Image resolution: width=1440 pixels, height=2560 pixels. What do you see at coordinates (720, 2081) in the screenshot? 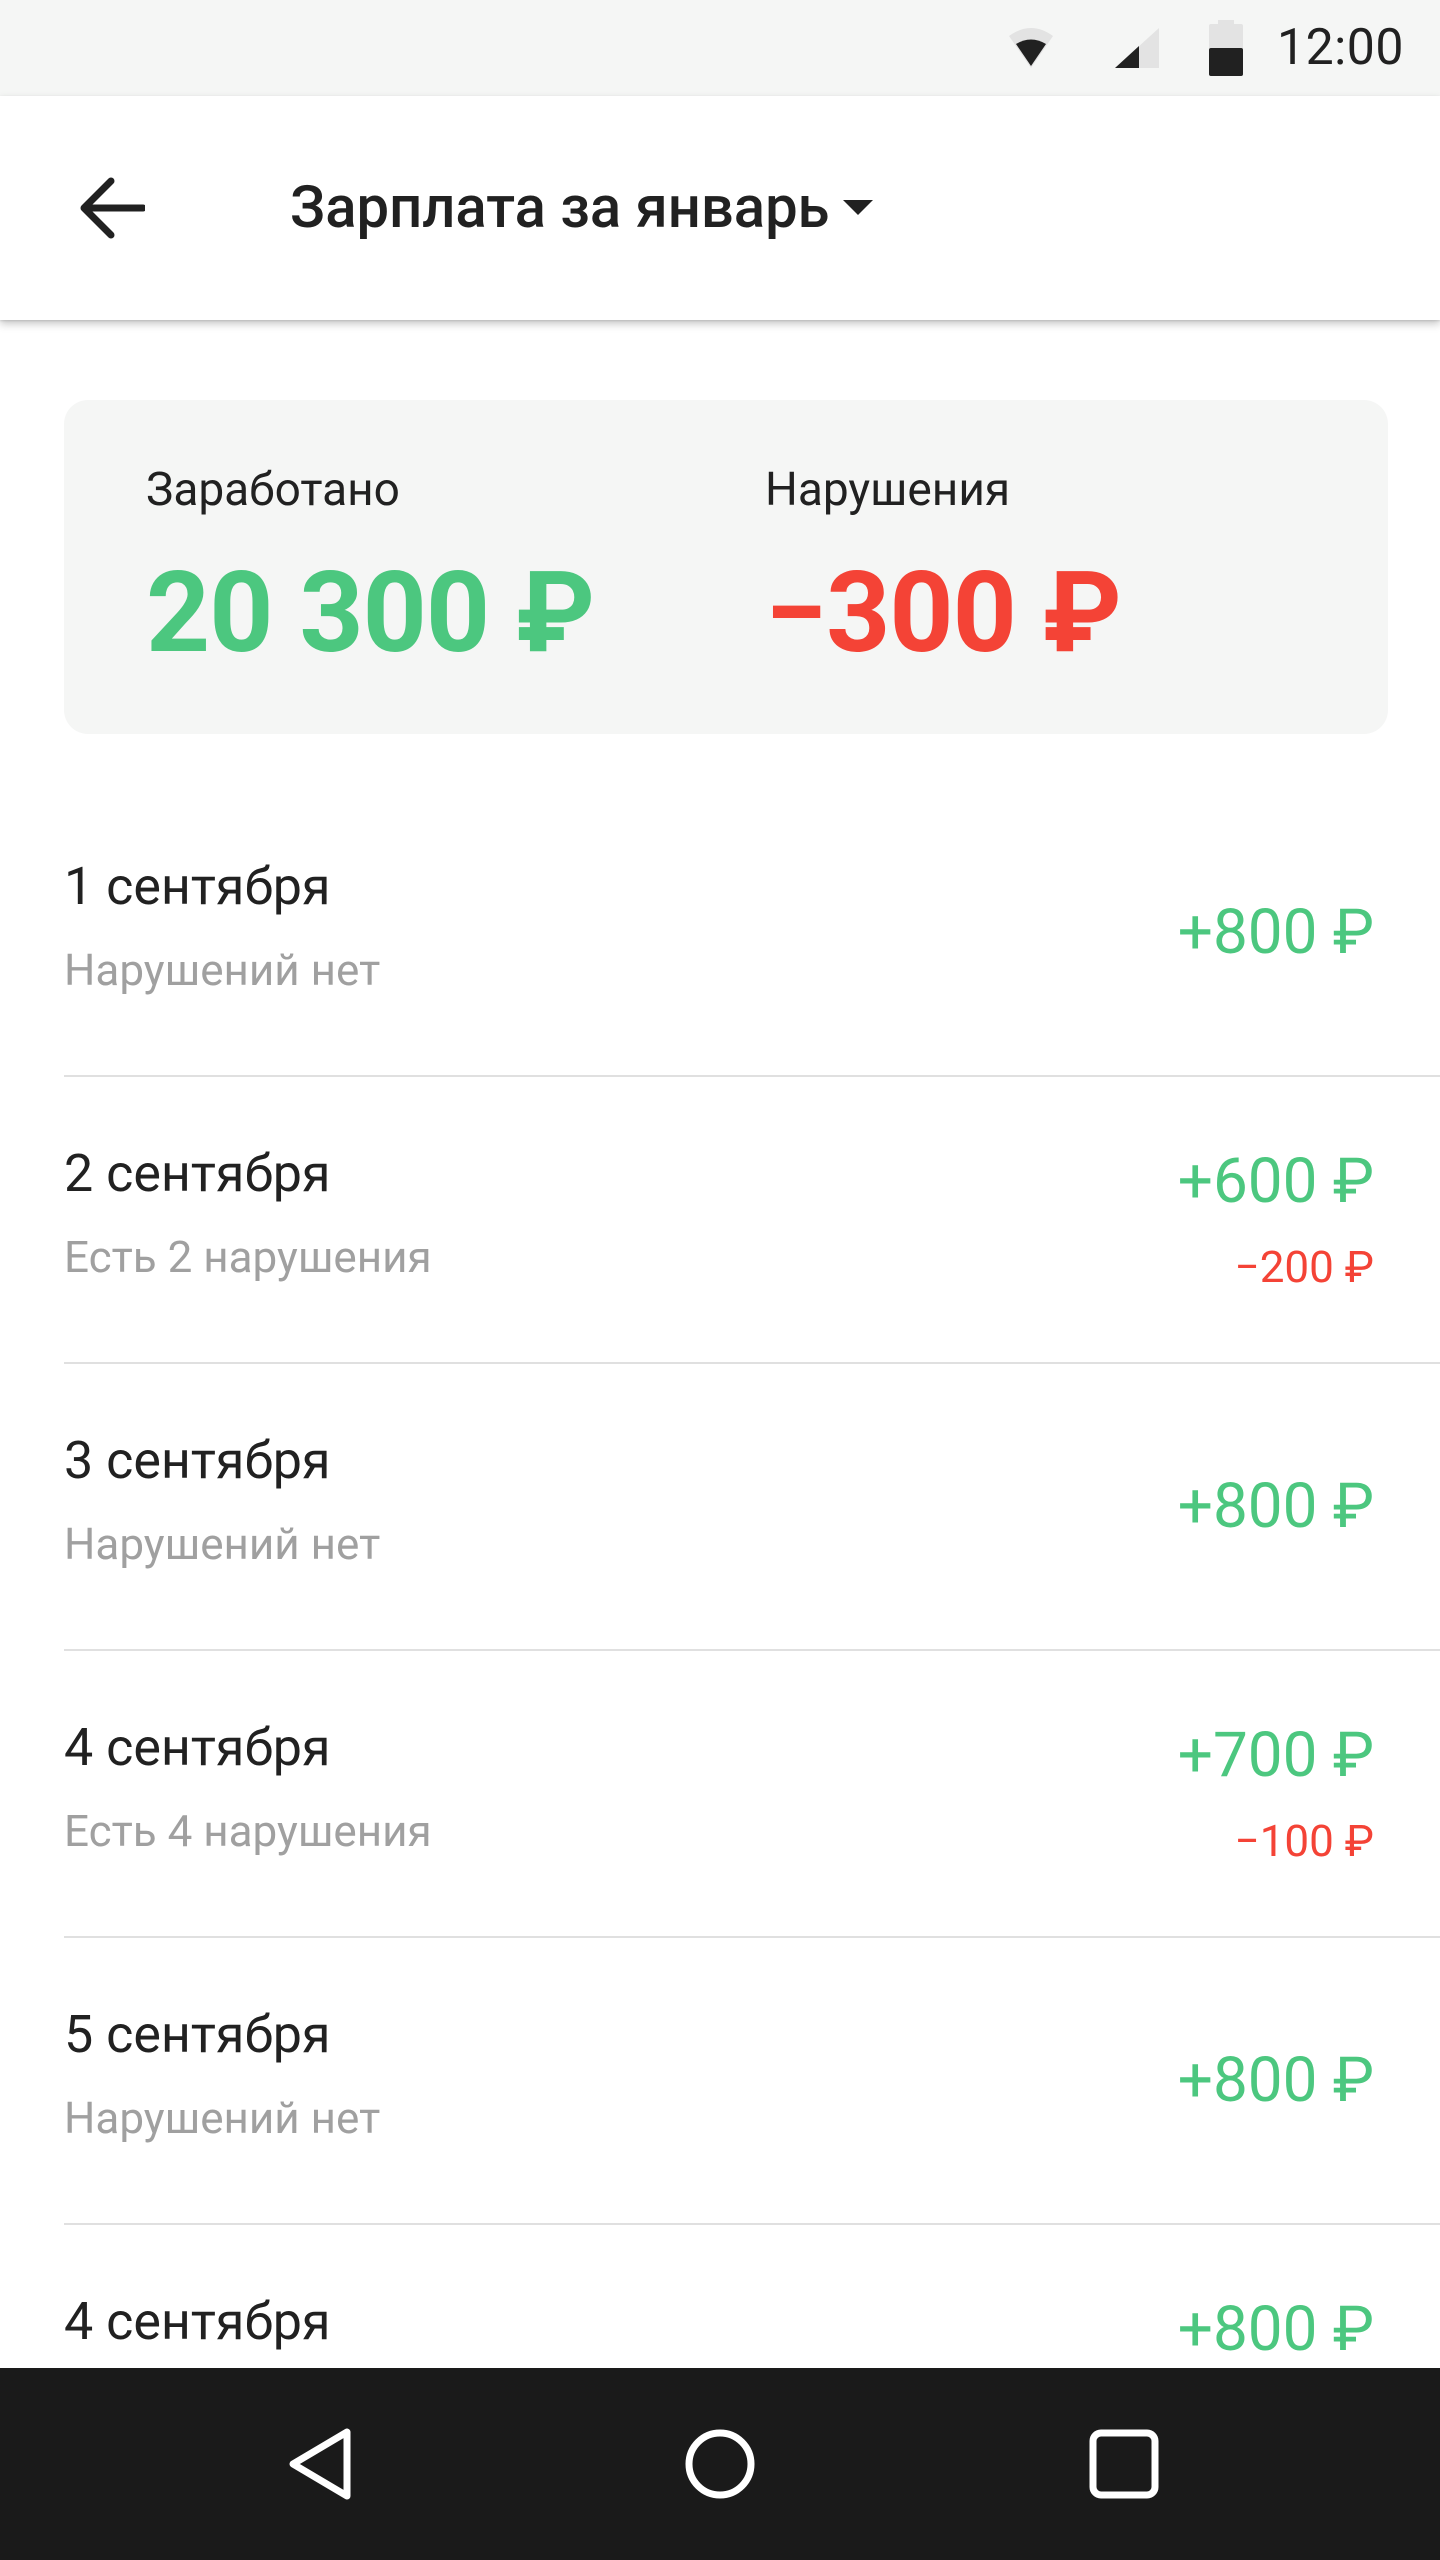
I see `day-row: 5 сентября Нарушений нет +800 ₽` at bounding box center [720, 2081].